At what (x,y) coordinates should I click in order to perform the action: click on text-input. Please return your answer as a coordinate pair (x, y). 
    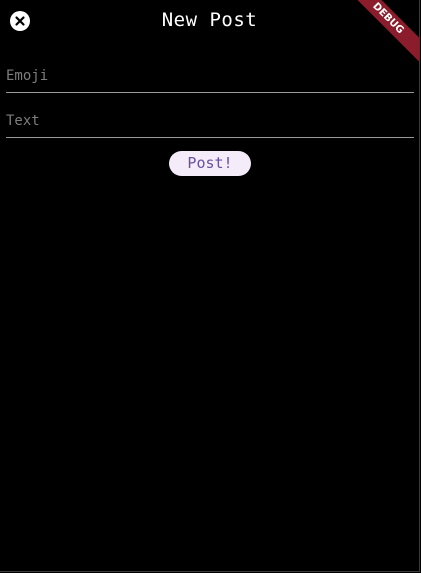
    Looking at the image, I should click on (210, 121).